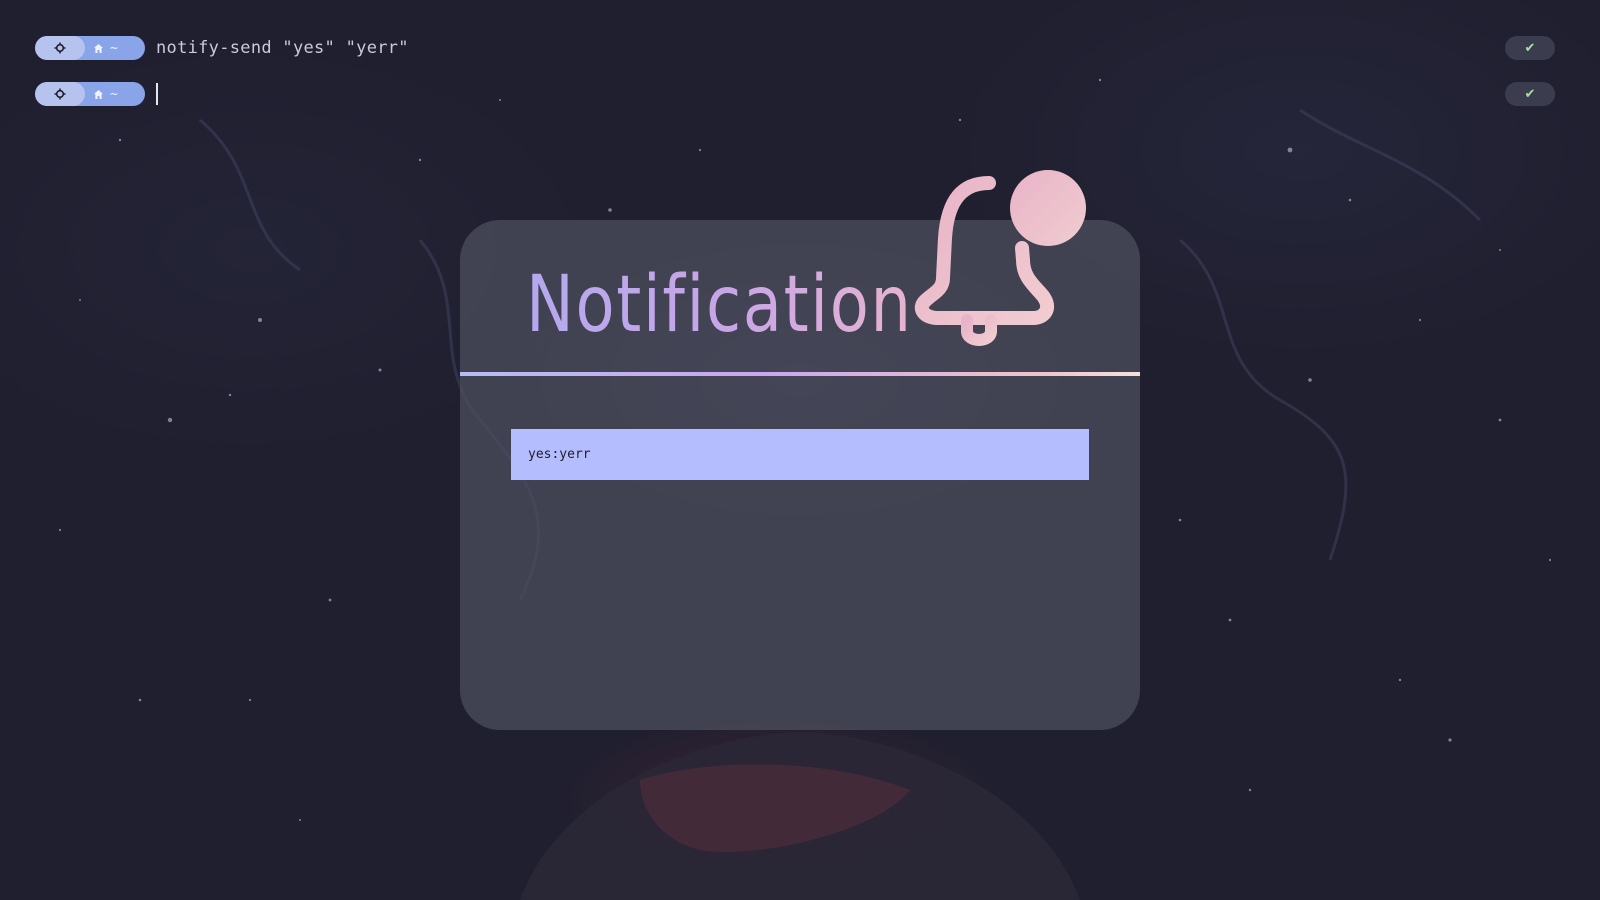 The height and width of the screenshot is (900, 1600). I want to click on prompt-line: ~ notify-send "yes" "yerr", so click(222, 48).